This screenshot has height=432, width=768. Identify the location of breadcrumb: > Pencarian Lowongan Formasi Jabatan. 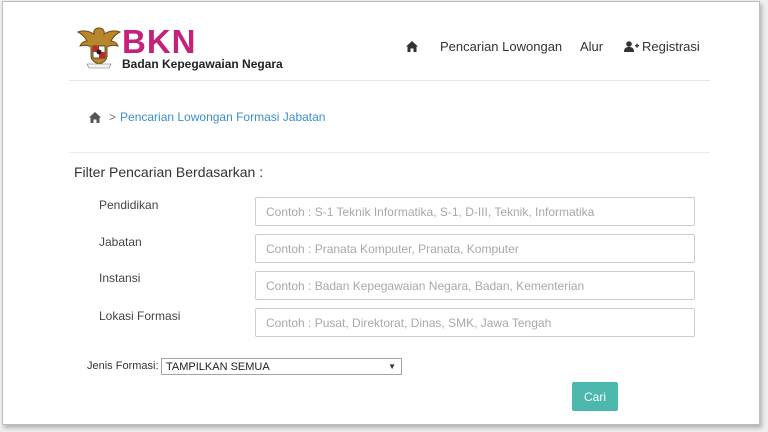
(207, 117).